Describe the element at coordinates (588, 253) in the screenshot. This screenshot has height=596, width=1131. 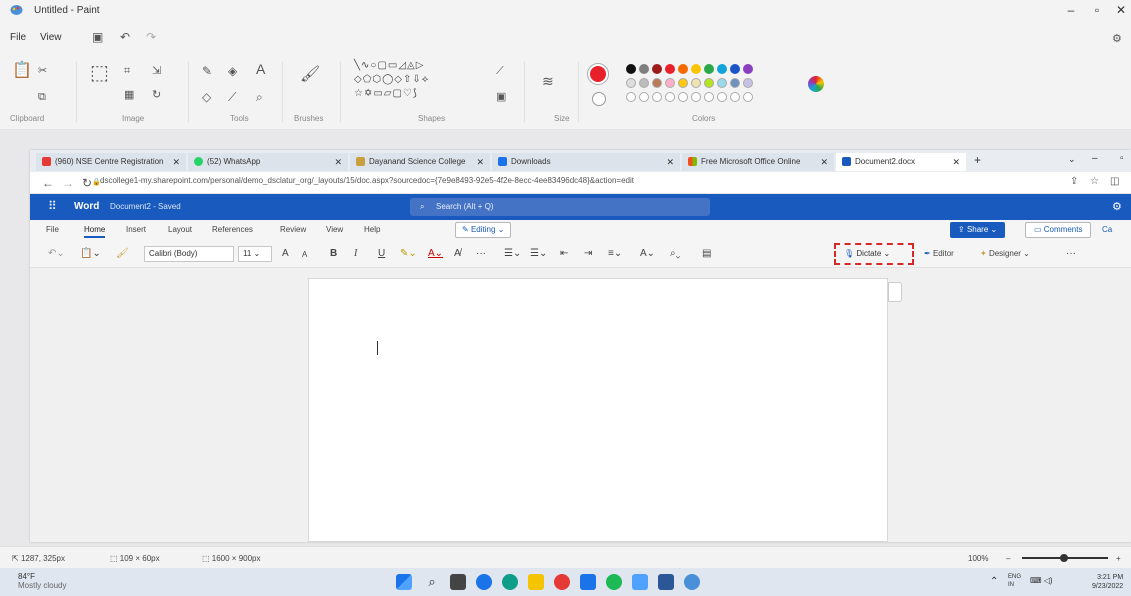
I see `increase-indent-icon: ⇥` at that location.